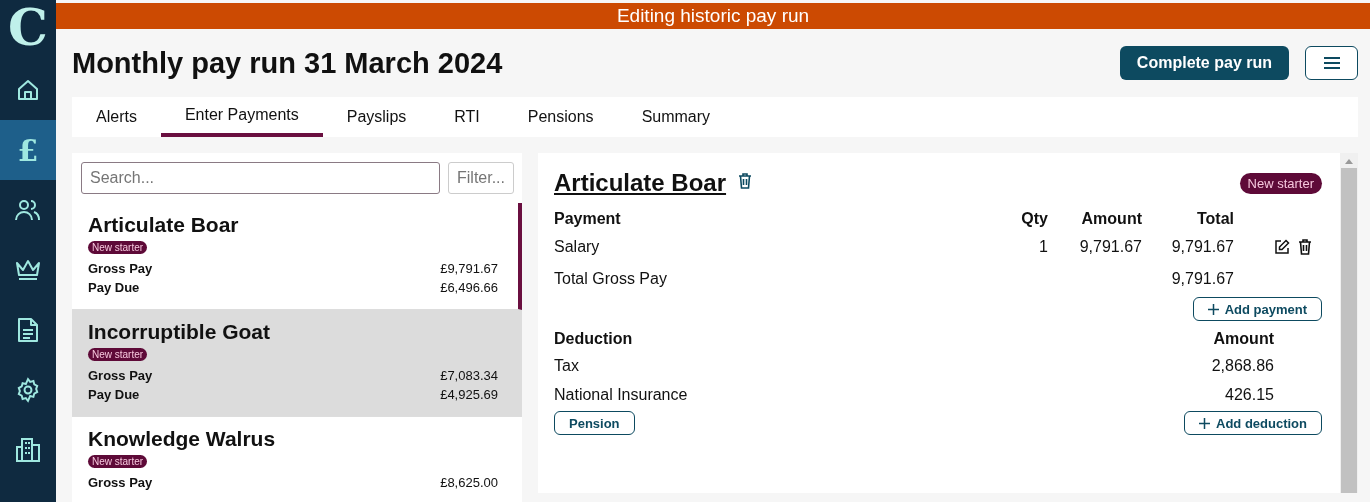 Image resolution: width=1370 pixels, height=502 pixels. Describe the element at coordinates (179, 332) in the screenshot. I see `employee-name: Incorruptible Goat` at that location.